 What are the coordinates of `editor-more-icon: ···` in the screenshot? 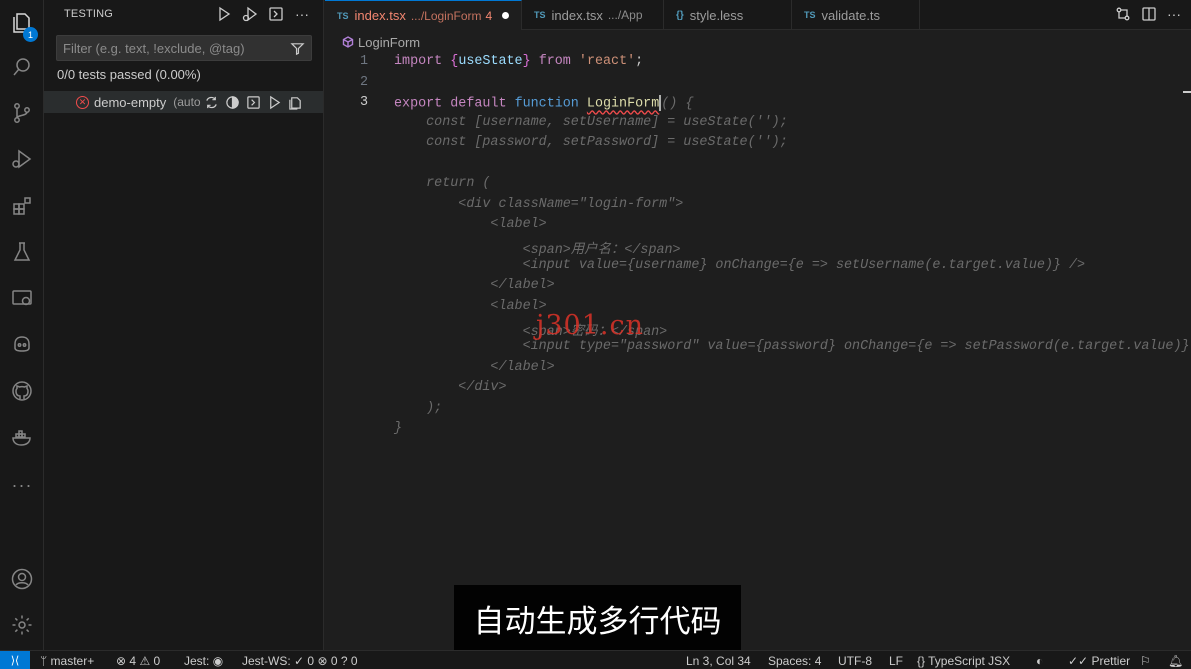 It's located at (1174, 14).